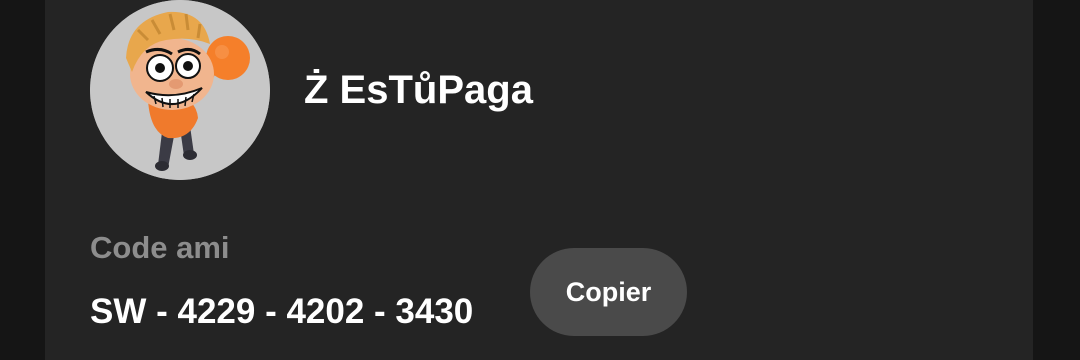 The height and width of the screenshot is (360, 1080). I want to click on mii-avatar-icon, so click(180, 90).